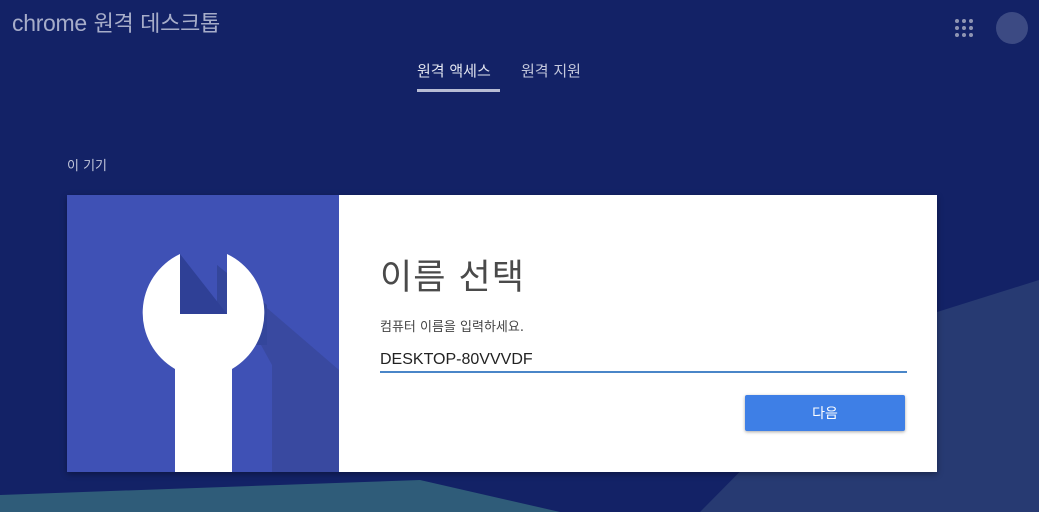 The height and width of the screenshot is (512, 1039). Describe the element at coordinates (87, 166) in the screenshot. I see `section-label-this-device: 이 기기` at that location.